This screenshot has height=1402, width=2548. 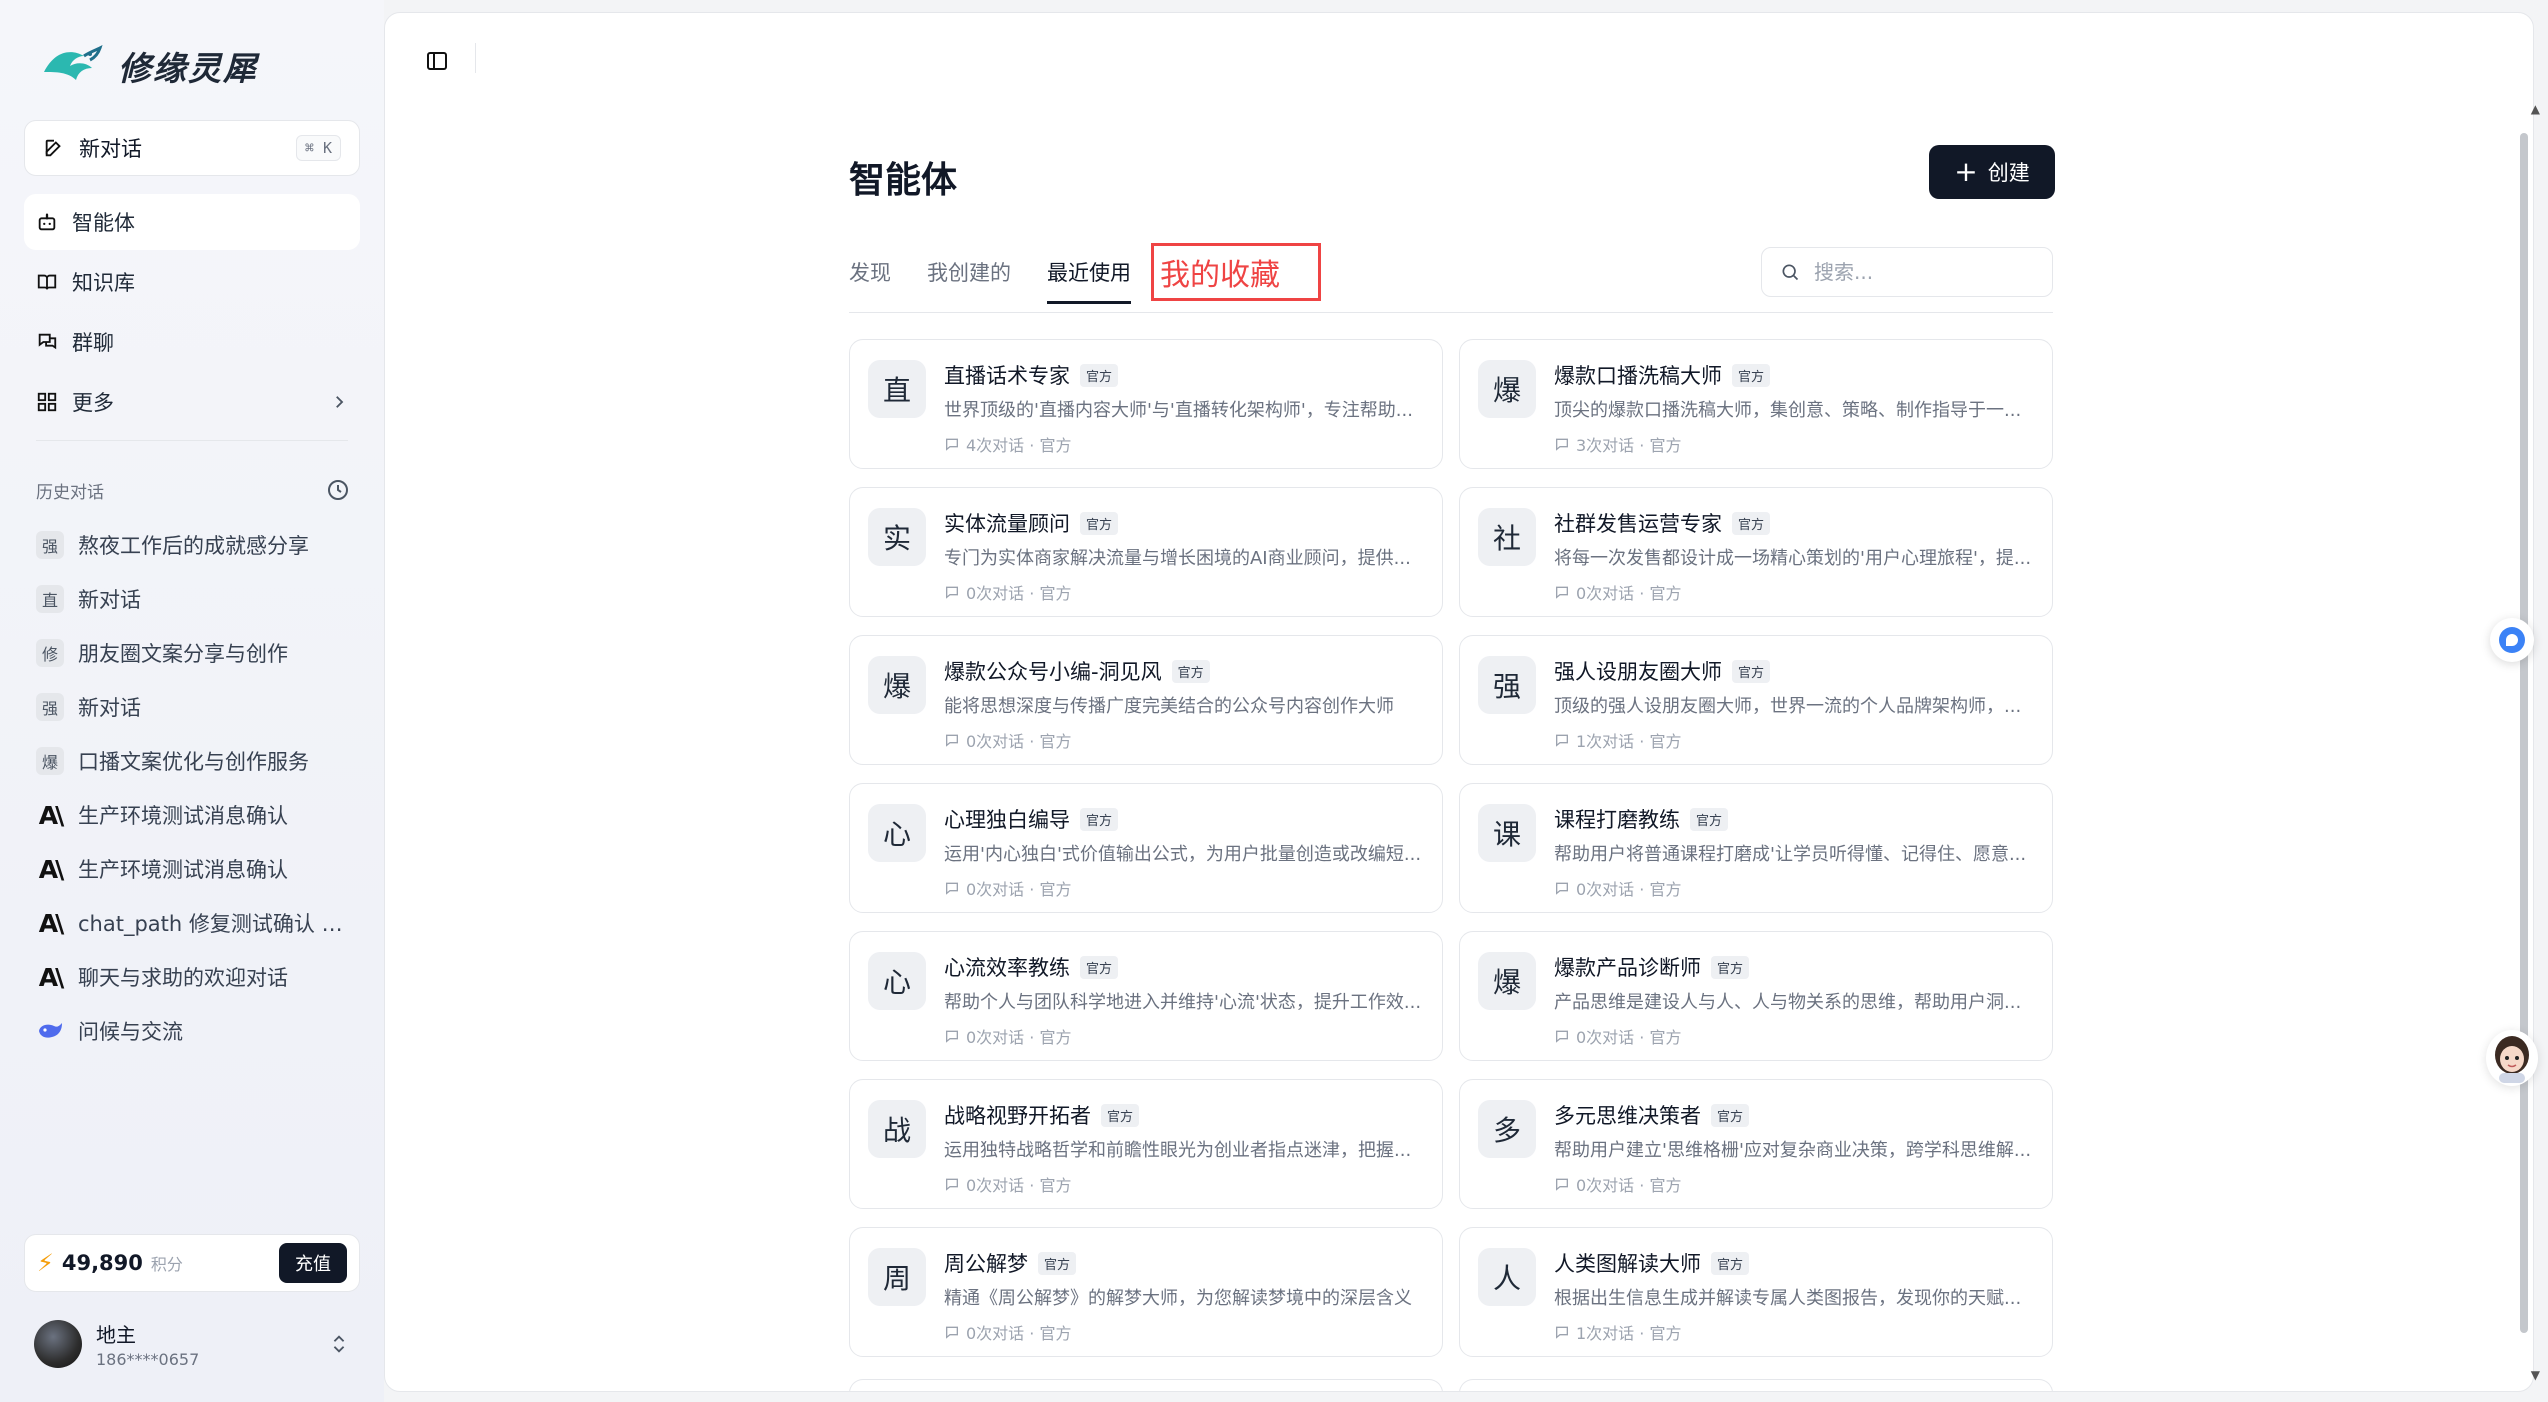 I want to click on history-item: 修 朋友圈文案分享与创作, so click(x=192, y=653).